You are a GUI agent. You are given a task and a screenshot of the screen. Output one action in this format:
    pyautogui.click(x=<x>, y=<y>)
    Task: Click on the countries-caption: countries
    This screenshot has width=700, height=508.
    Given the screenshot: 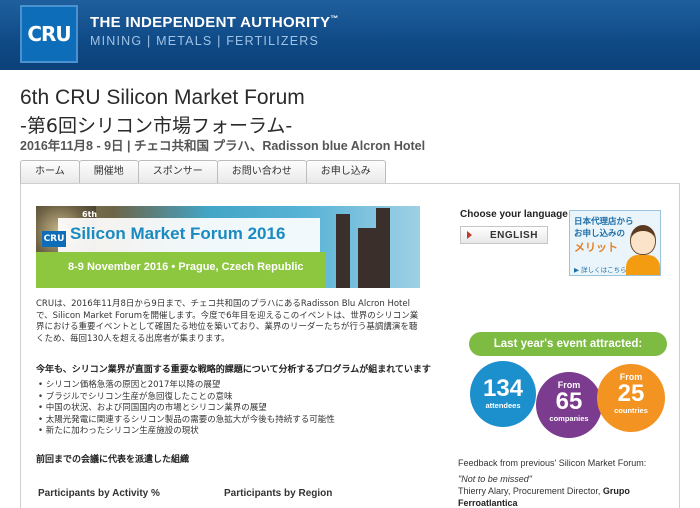 What is the action you would take?
    pyautogui.click(x=631, y=410)
    